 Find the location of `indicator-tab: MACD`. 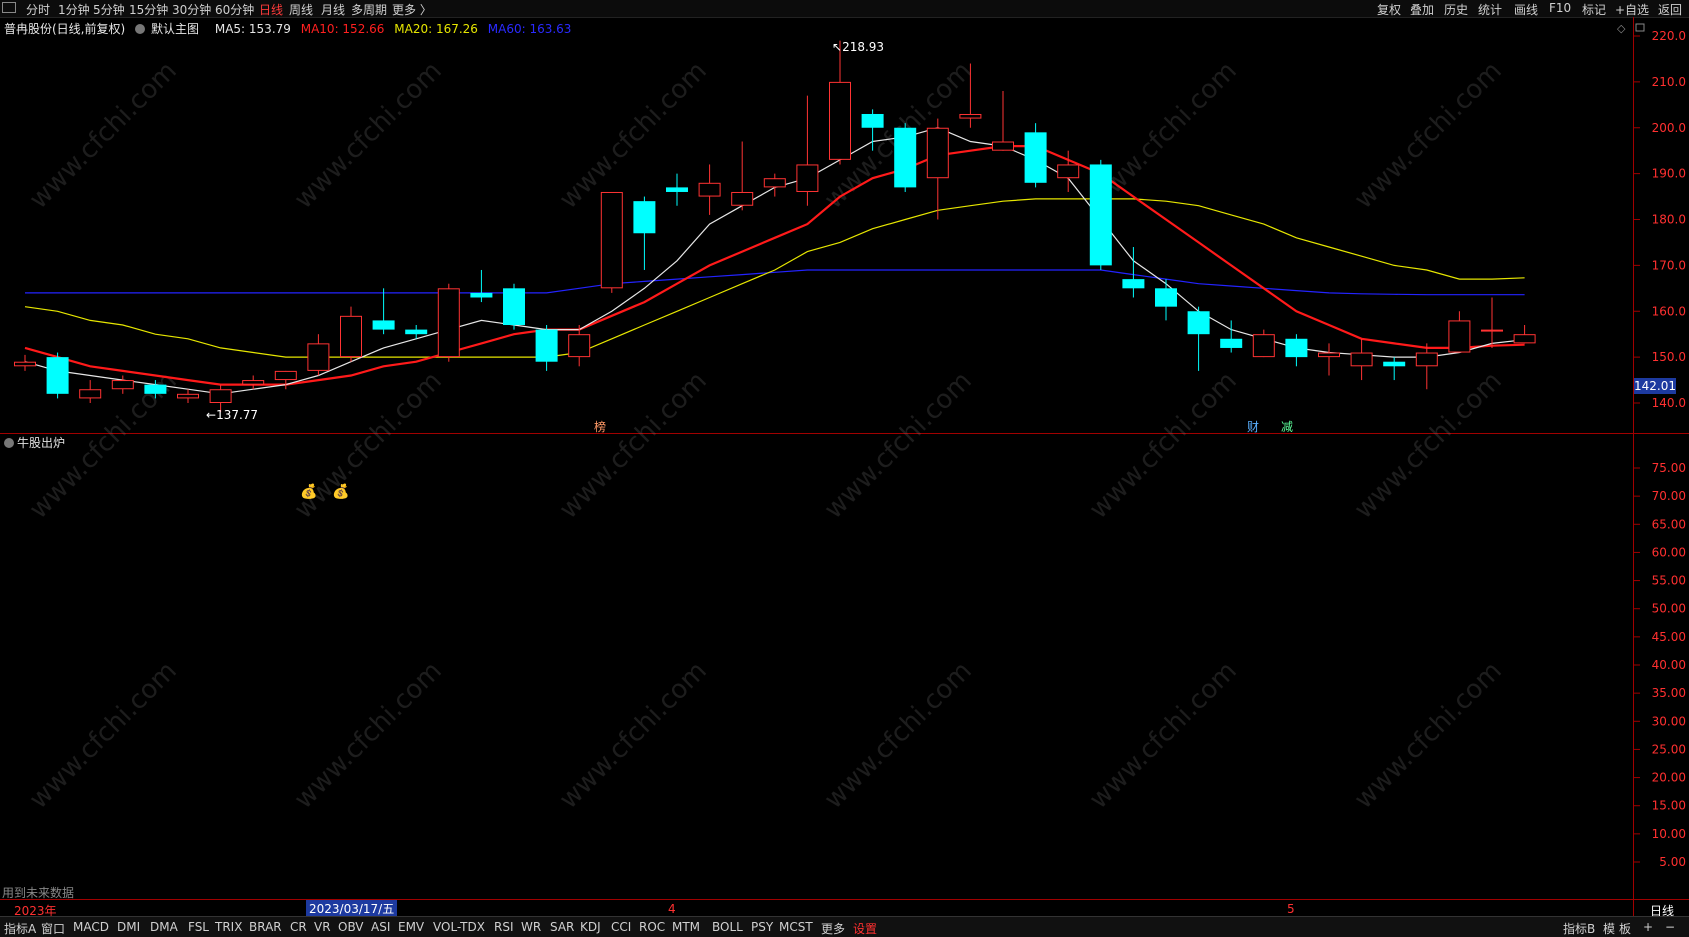

indicator-tab: MACD is located at coordinates (91, 927).